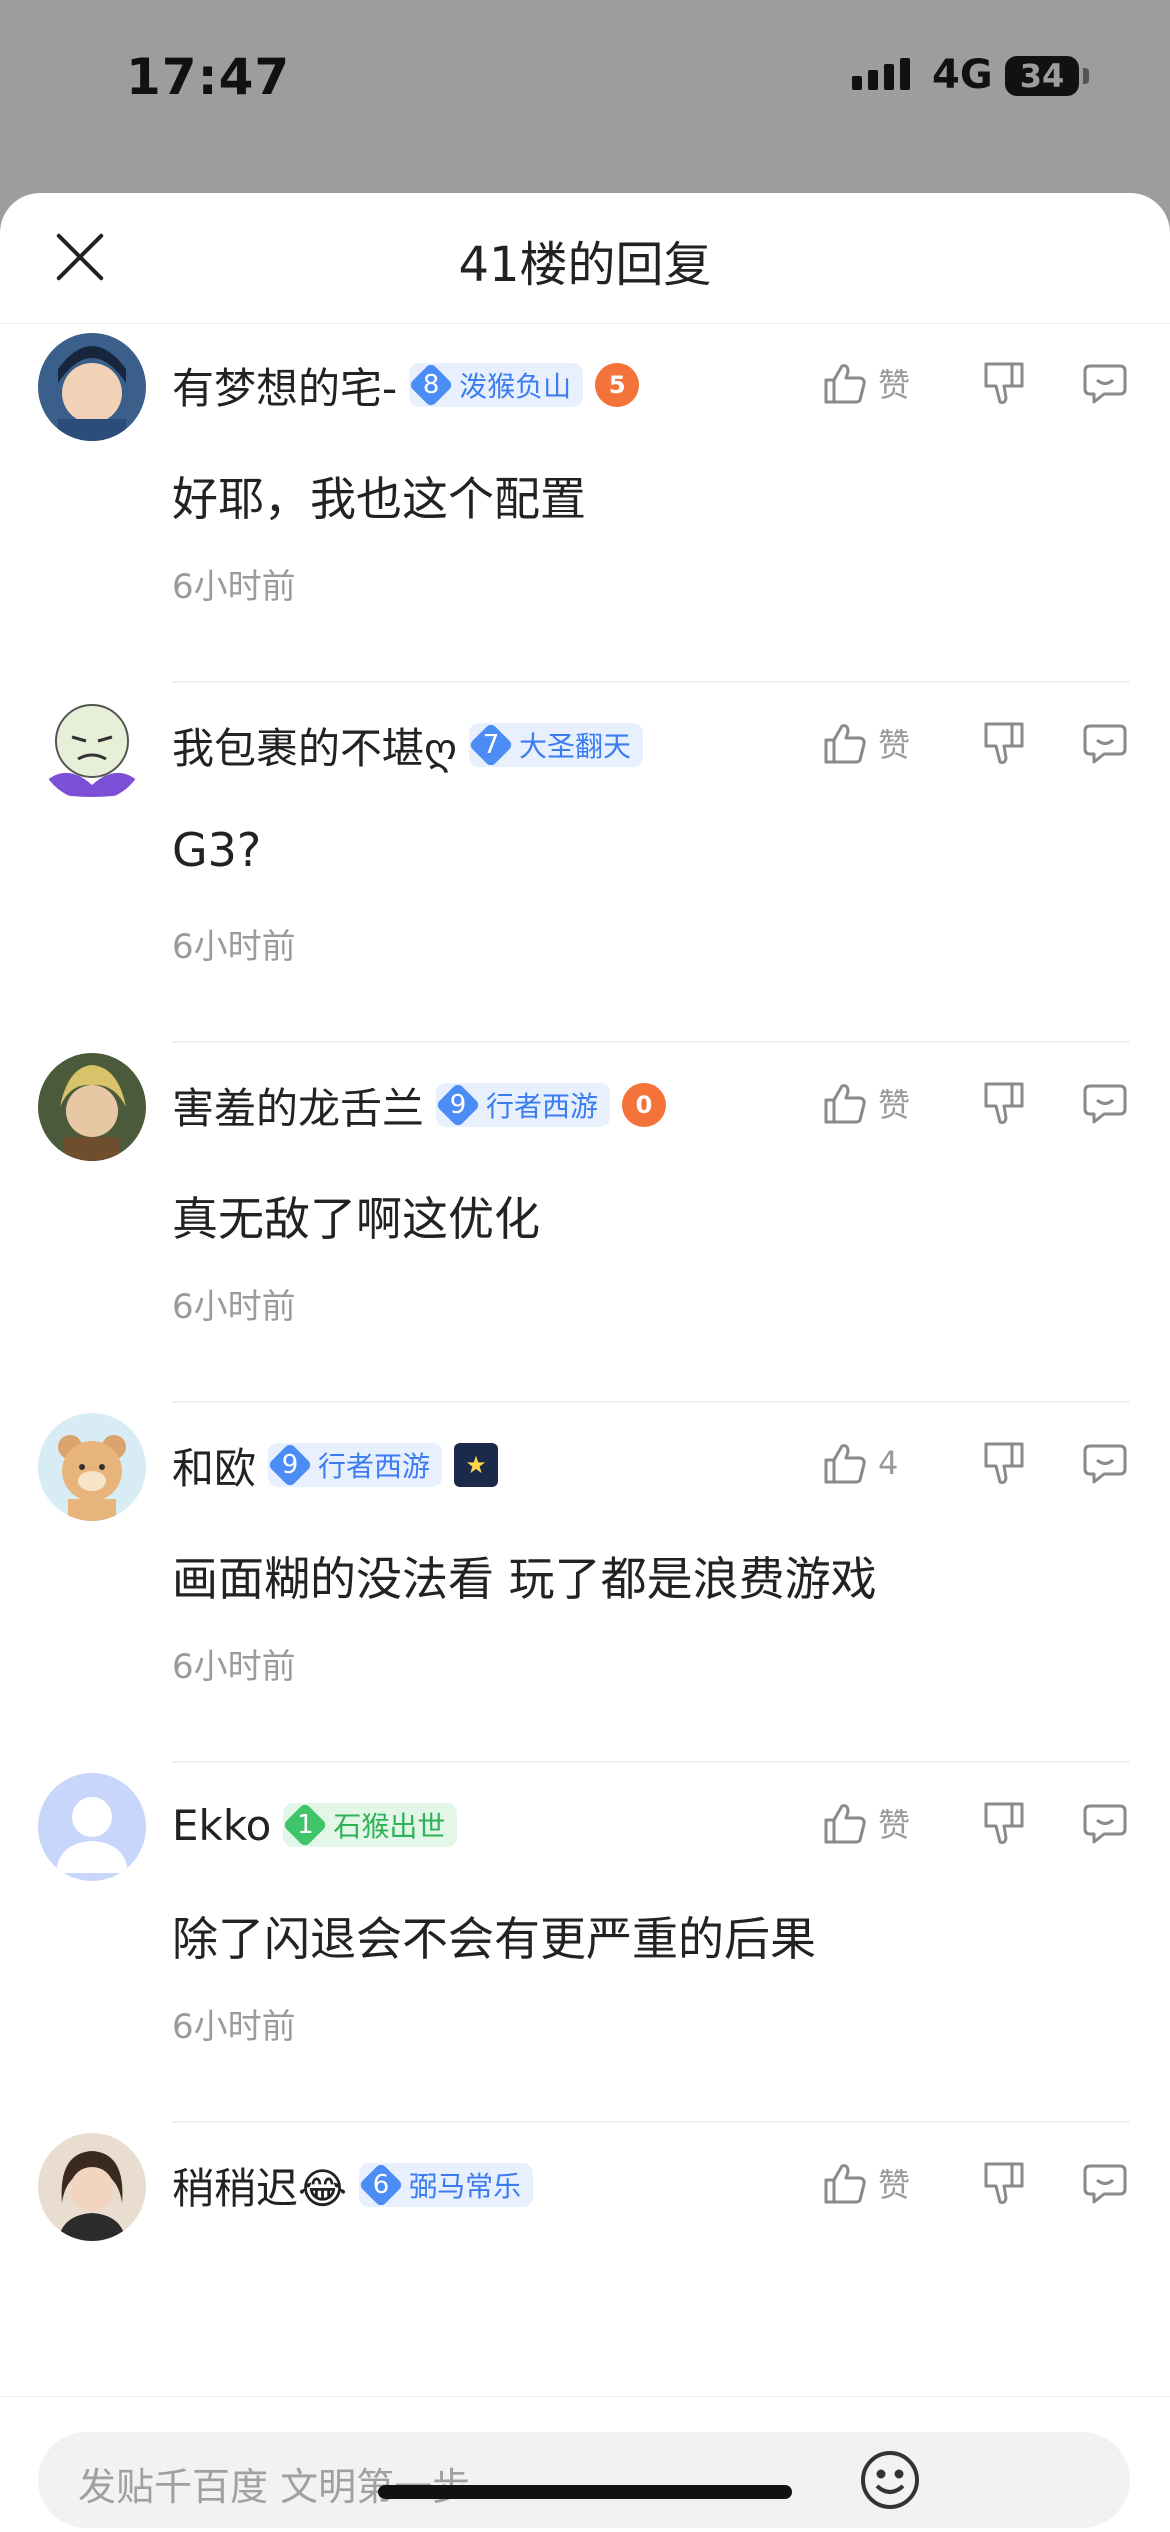  Describe the element at coordinates (284, 385) in the screenshot. I see `username: 有梦想的宅-` at that location.